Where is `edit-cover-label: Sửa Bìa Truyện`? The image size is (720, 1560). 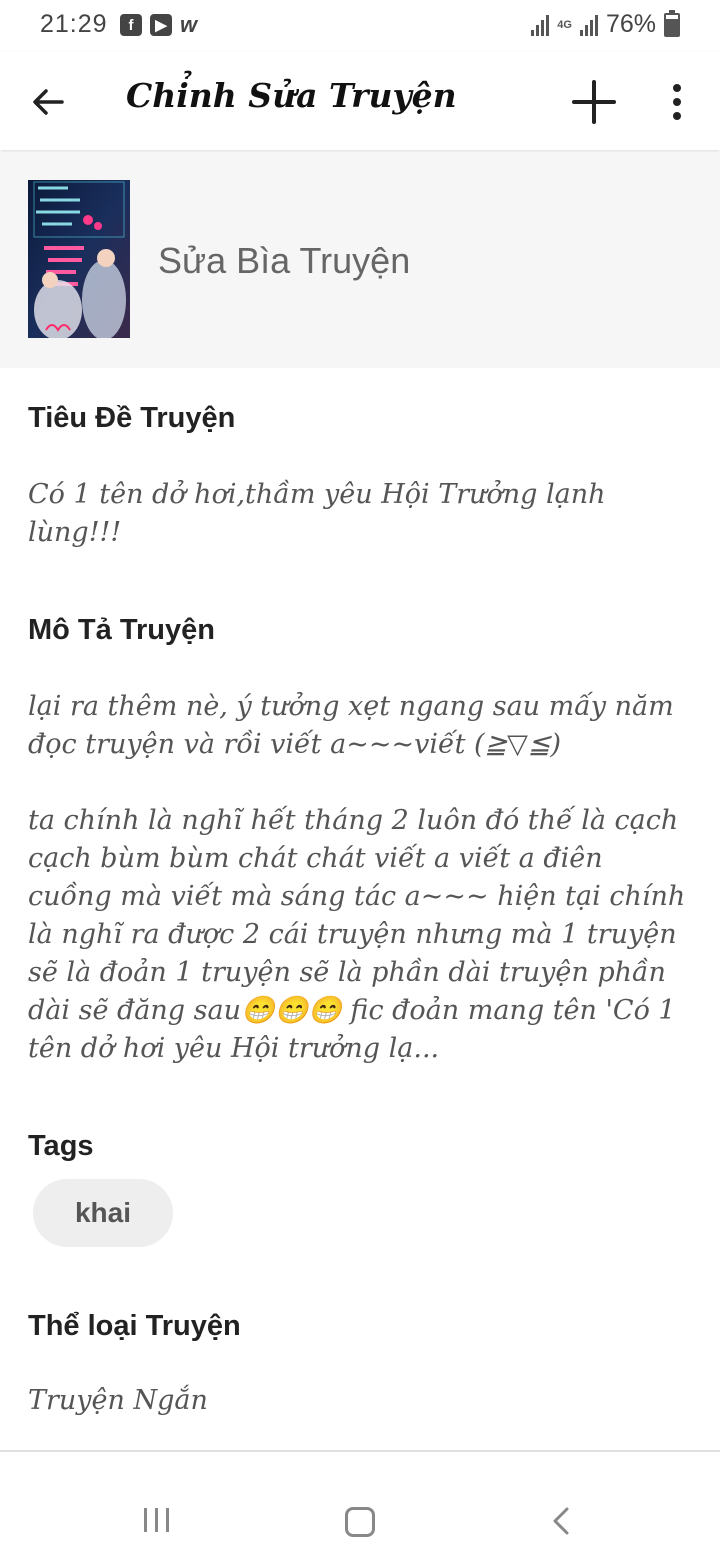
edit-cover-label: Sửa Bìa Truyện is located at coordinates (284, 260).